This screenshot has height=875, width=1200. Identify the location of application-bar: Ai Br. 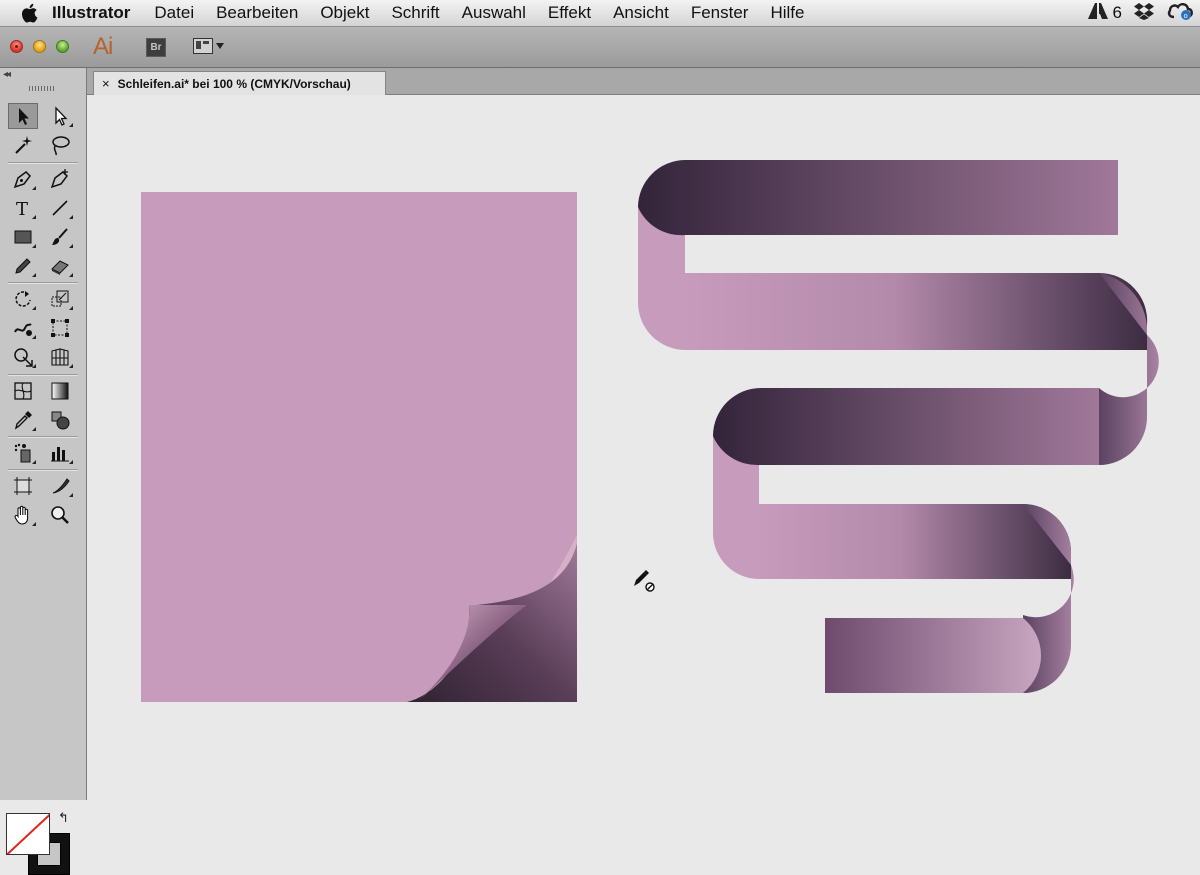
(600, 47).